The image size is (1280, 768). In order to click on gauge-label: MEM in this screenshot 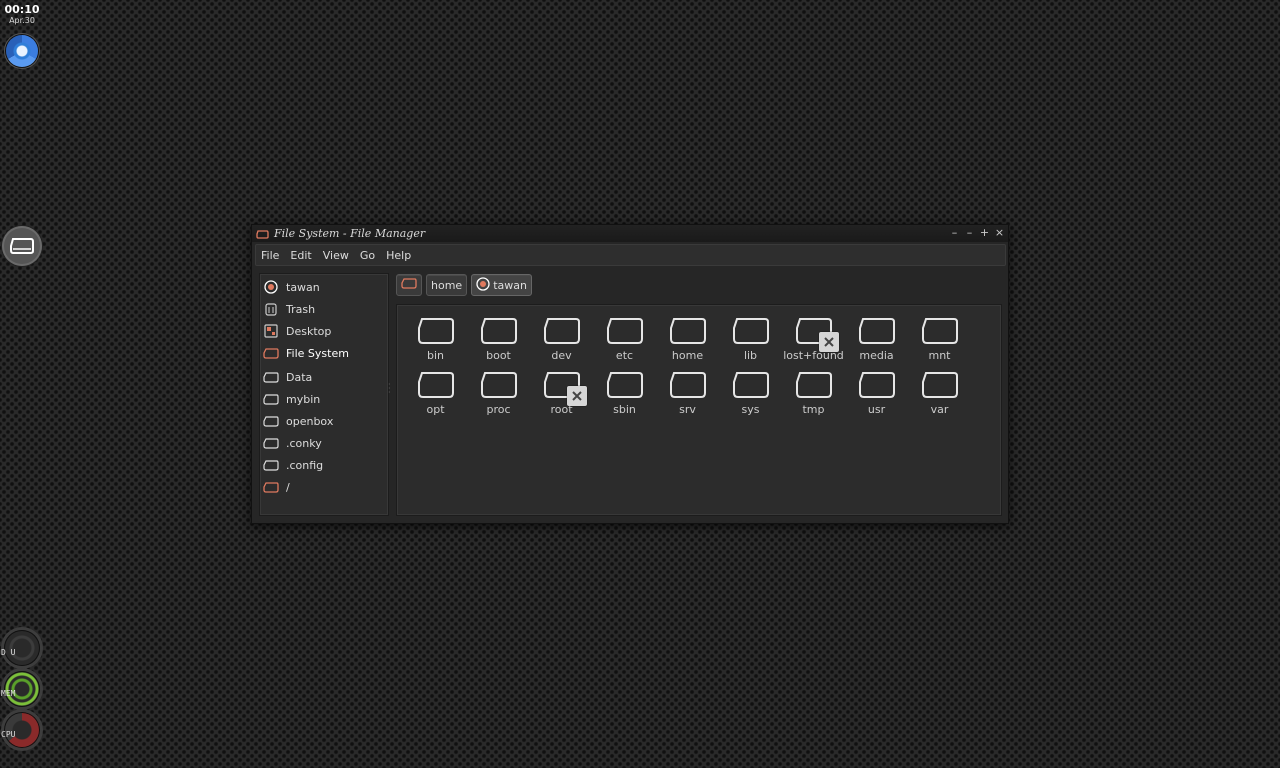, I will do `click(8, 693)`.